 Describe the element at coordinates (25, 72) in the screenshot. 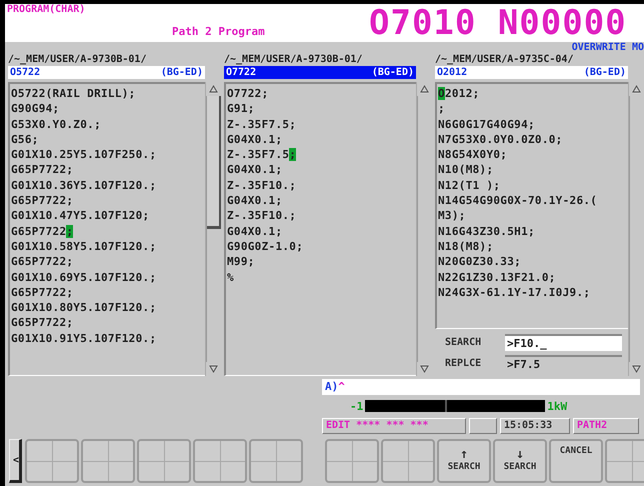

I see `program-number: O5722` at that location.